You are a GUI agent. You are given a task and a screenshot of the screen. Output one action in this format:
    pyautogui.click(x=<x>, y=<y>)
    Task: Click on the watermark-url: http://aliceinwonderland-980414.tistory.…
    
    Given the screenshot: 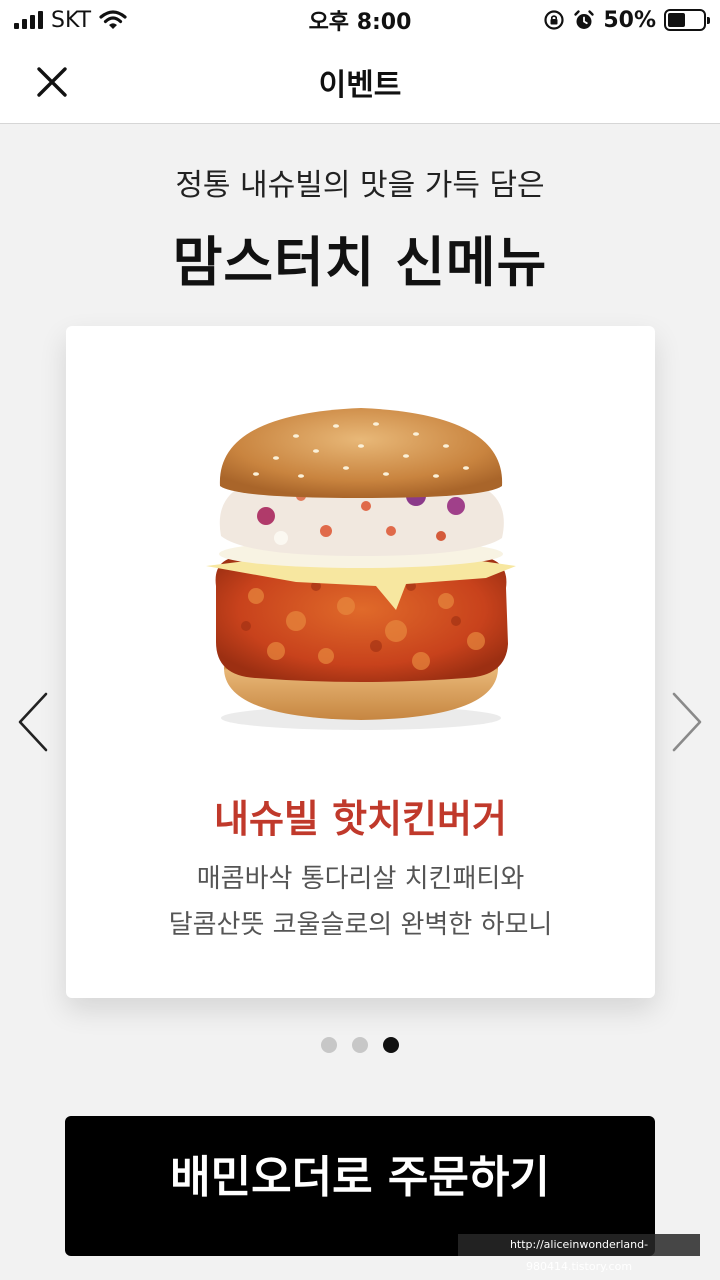 What is the action you would take?
    pyautogui.click(x=579, y=1253)
    